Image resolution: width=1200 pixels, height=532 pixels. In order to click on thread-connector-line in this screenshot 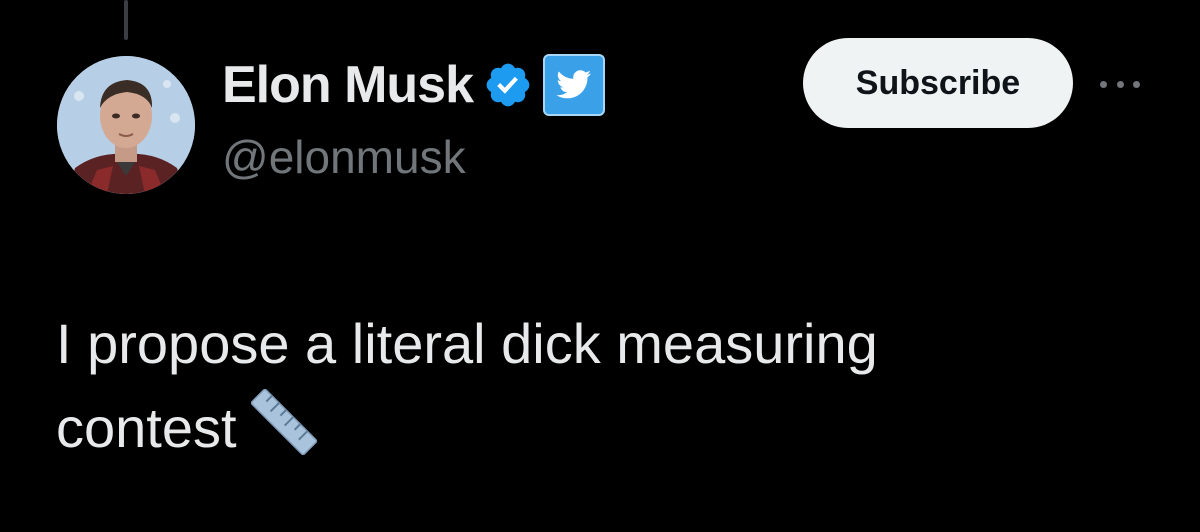, I will do `click(126, 20)`.